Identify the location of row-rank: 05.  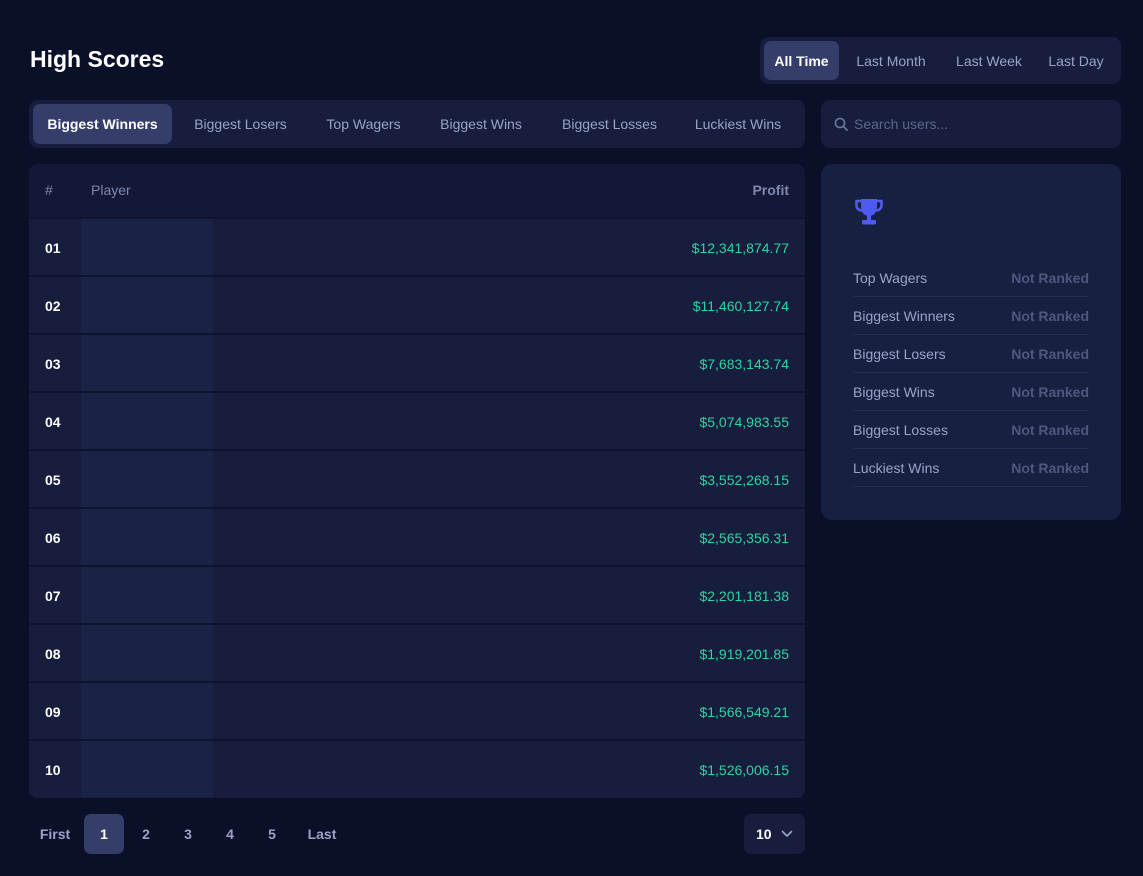
(53, 480).